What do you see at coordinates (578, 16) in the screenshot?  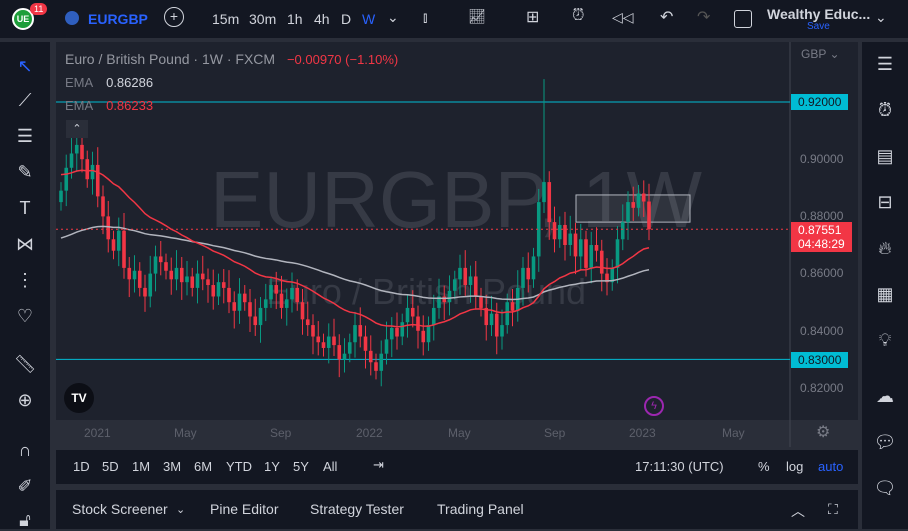 I see `alert-icon: ⏰︎` at bounding box center [578, 16].